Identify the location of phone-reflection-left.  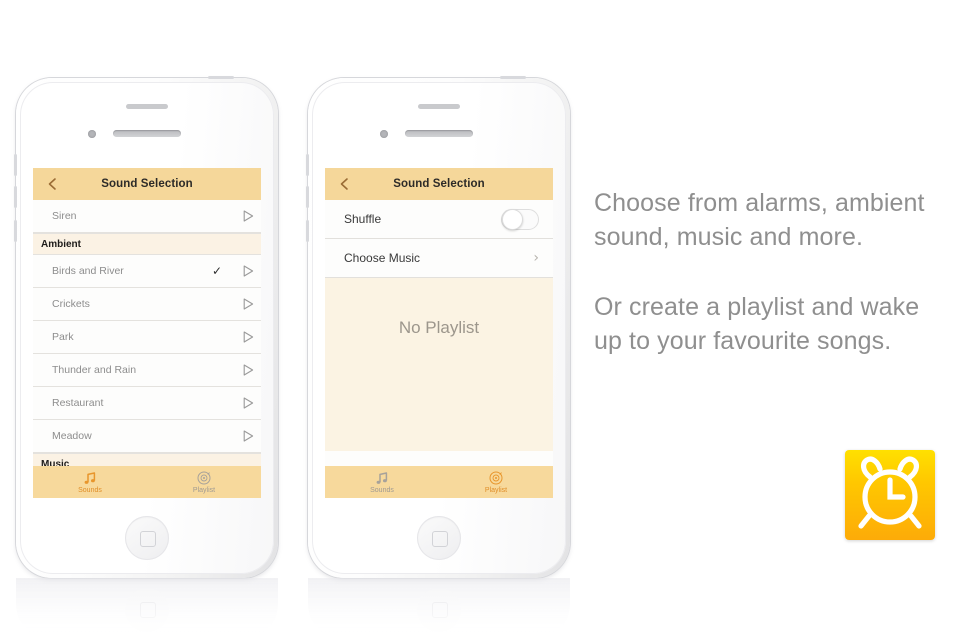
(147, 609).